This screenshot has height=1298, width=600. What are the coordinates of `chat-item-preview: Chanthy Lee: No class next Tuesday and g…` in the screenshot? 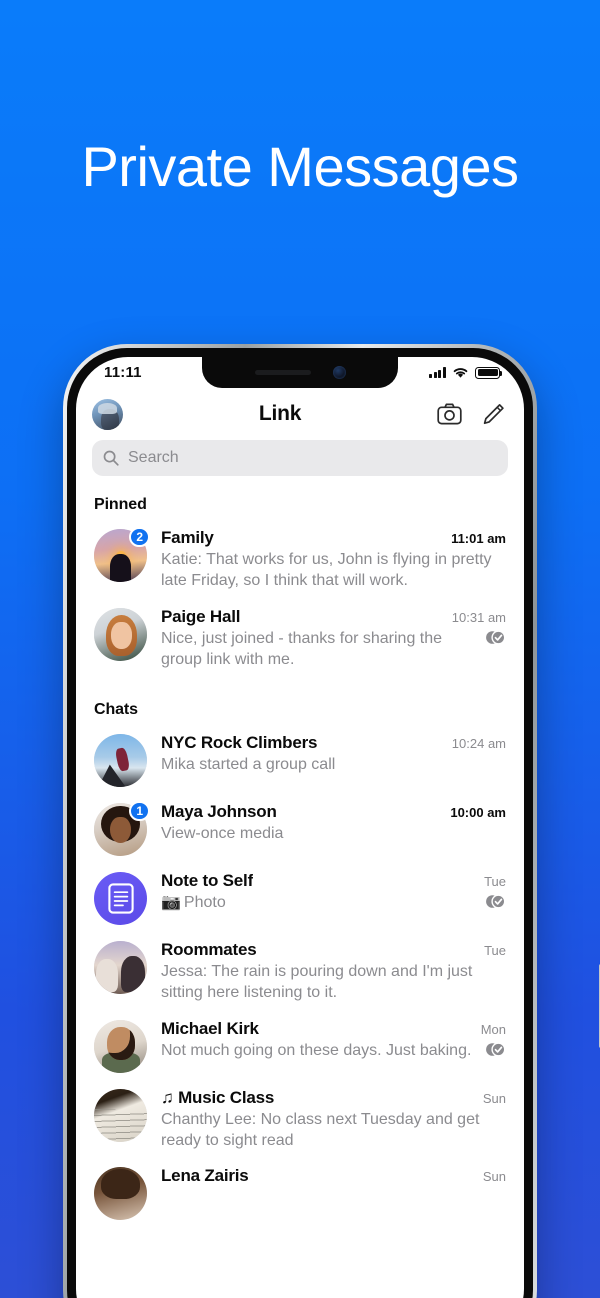 It's located at (320, 1129).